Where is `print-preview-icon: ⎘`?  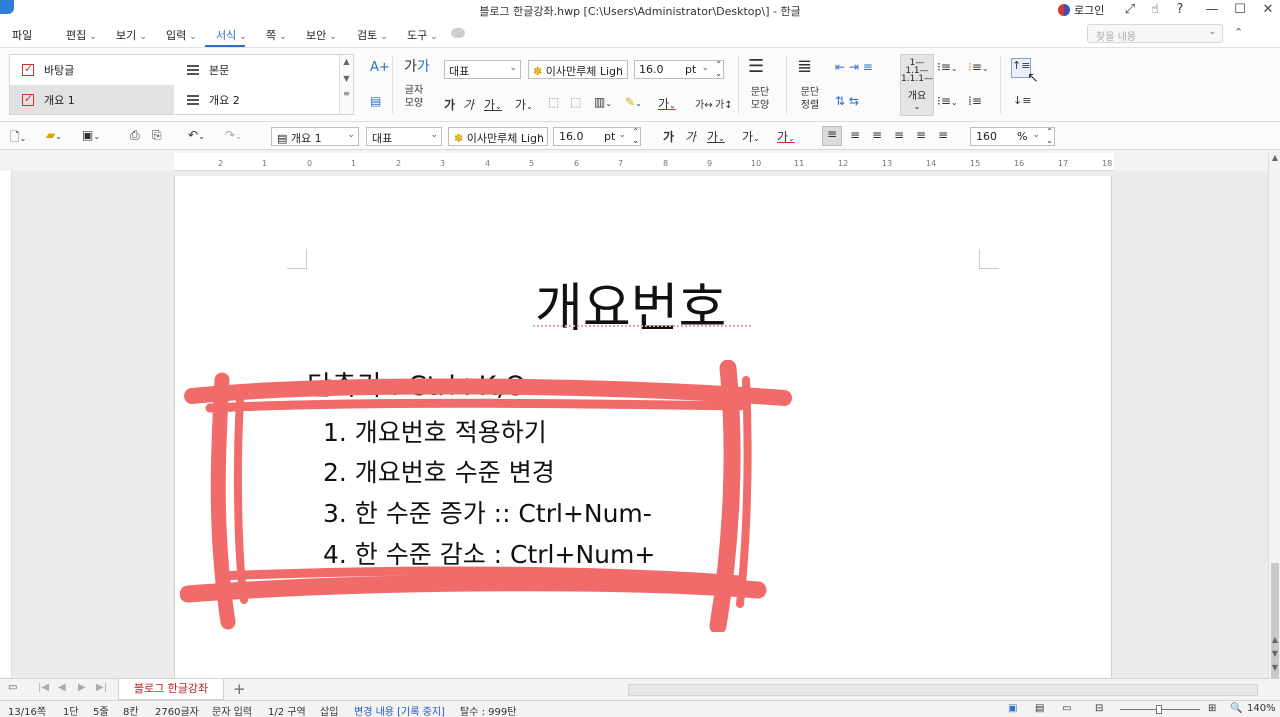
print-preview-icon: ⎘ is located at coordinates (157, 135).